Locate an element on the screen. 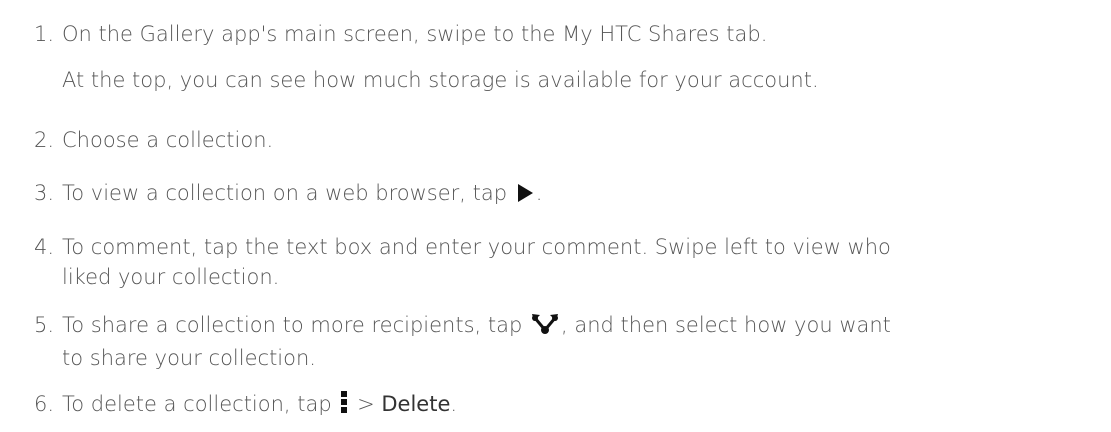  step-3-text-after: . is located at coordinates (539, 193).